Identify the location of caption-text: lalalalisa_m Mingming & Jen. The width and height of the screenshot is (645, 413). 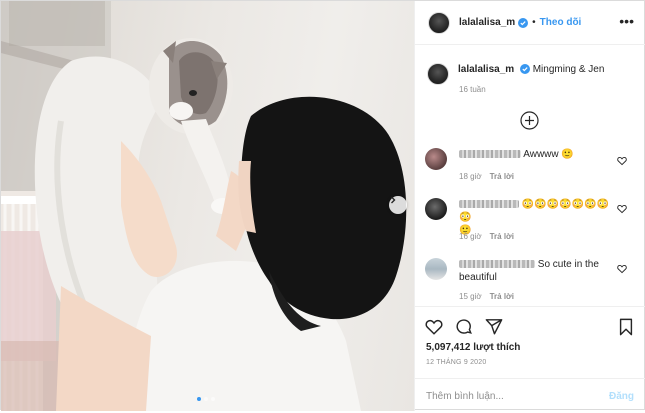
(531, 70).